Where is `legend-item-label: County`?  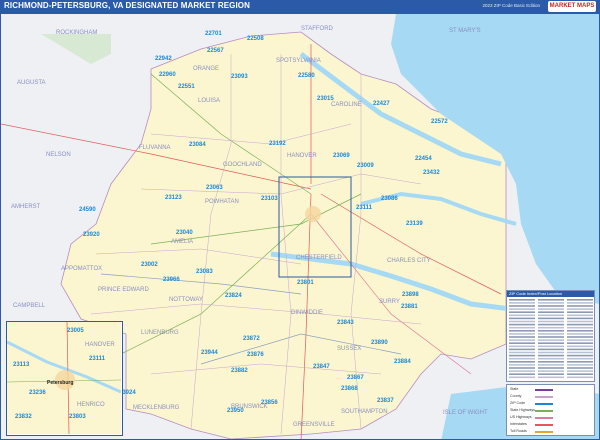 legend-item-label: County is located at coordinates (516, 396).